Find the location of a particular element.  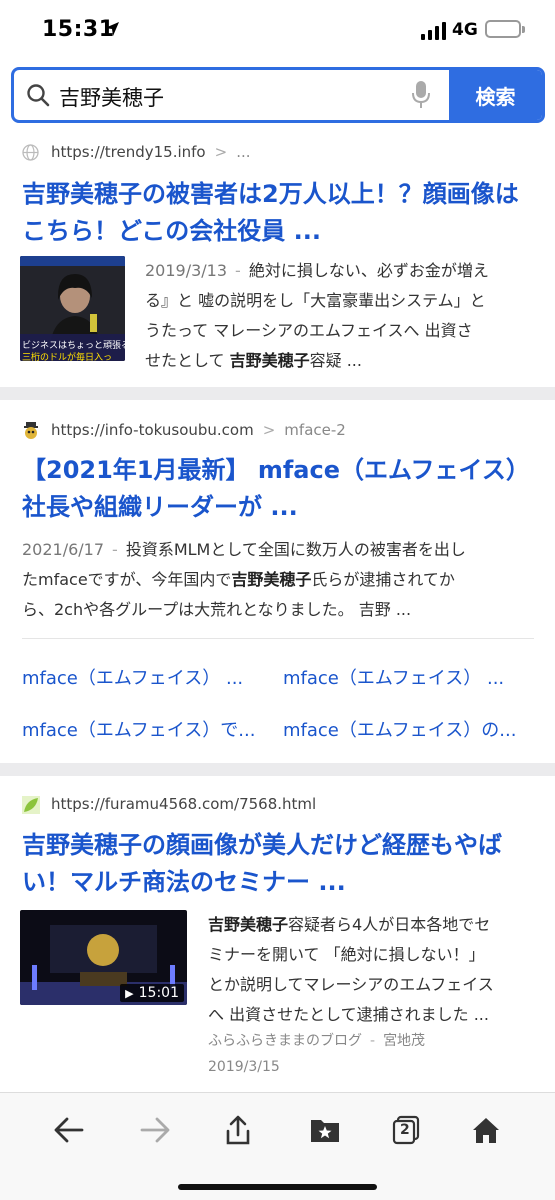

result-domain: https://furamu4568.com/7568.html is located at coordinates (184, 804).